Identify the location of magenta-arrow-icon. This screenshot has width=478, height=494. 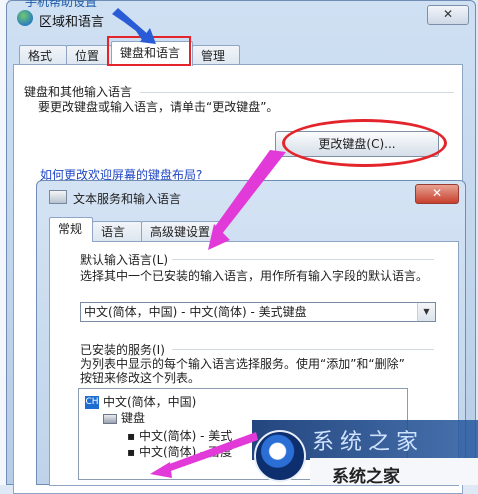
(250, 192).